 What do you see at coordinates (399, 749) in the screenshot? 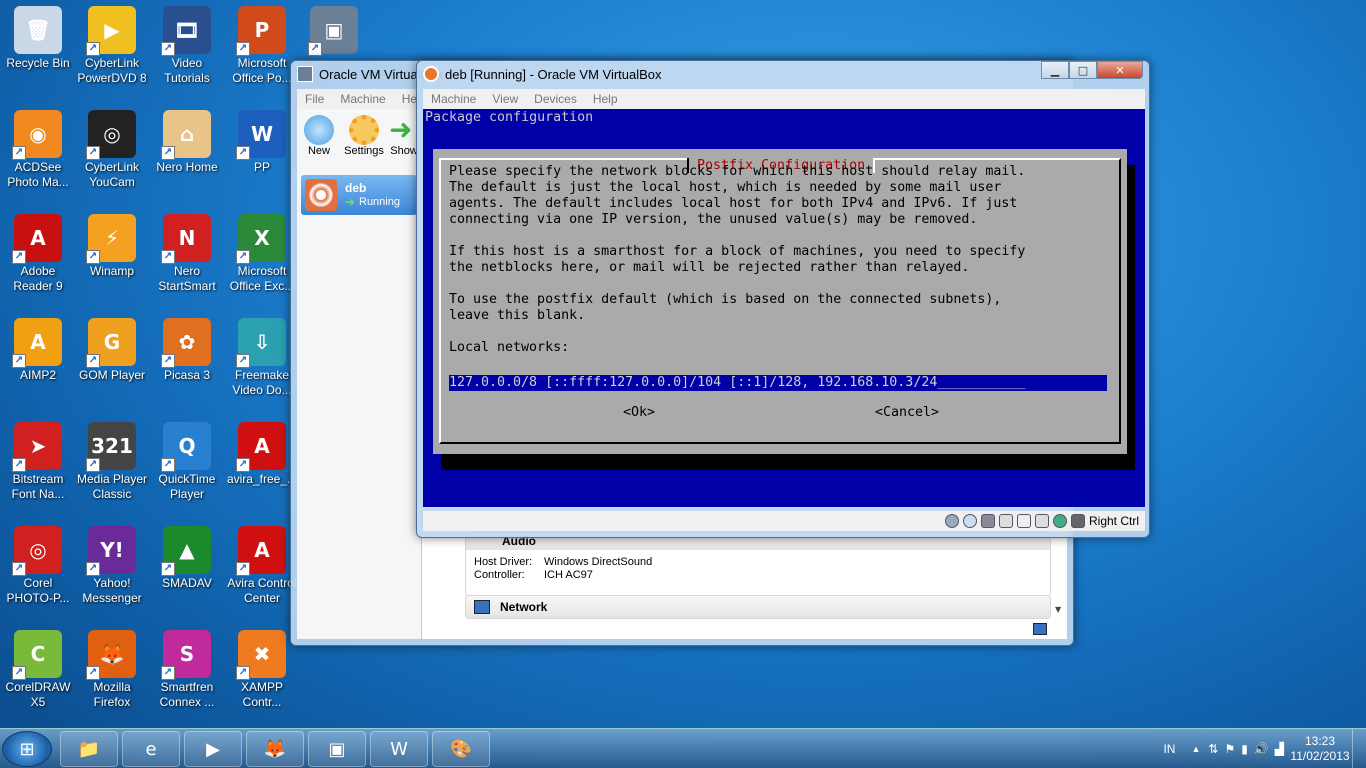
I see `taskbar-word-button: W` at bounding box center [399, 749].